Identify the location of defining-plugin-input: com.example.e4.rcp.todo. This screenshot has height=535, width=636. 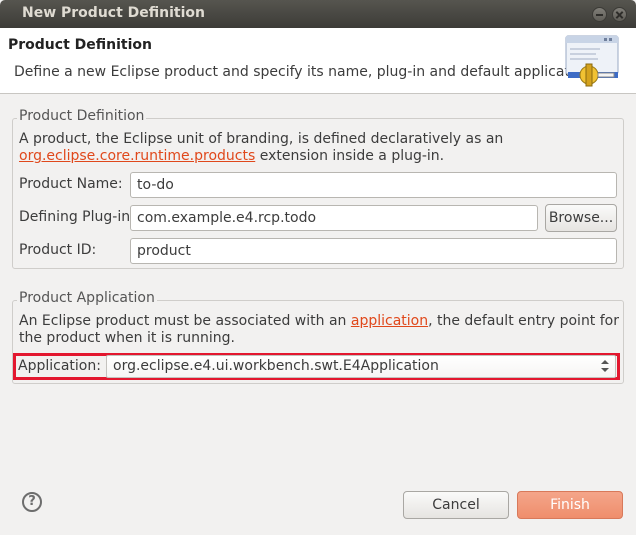
(334, 218).